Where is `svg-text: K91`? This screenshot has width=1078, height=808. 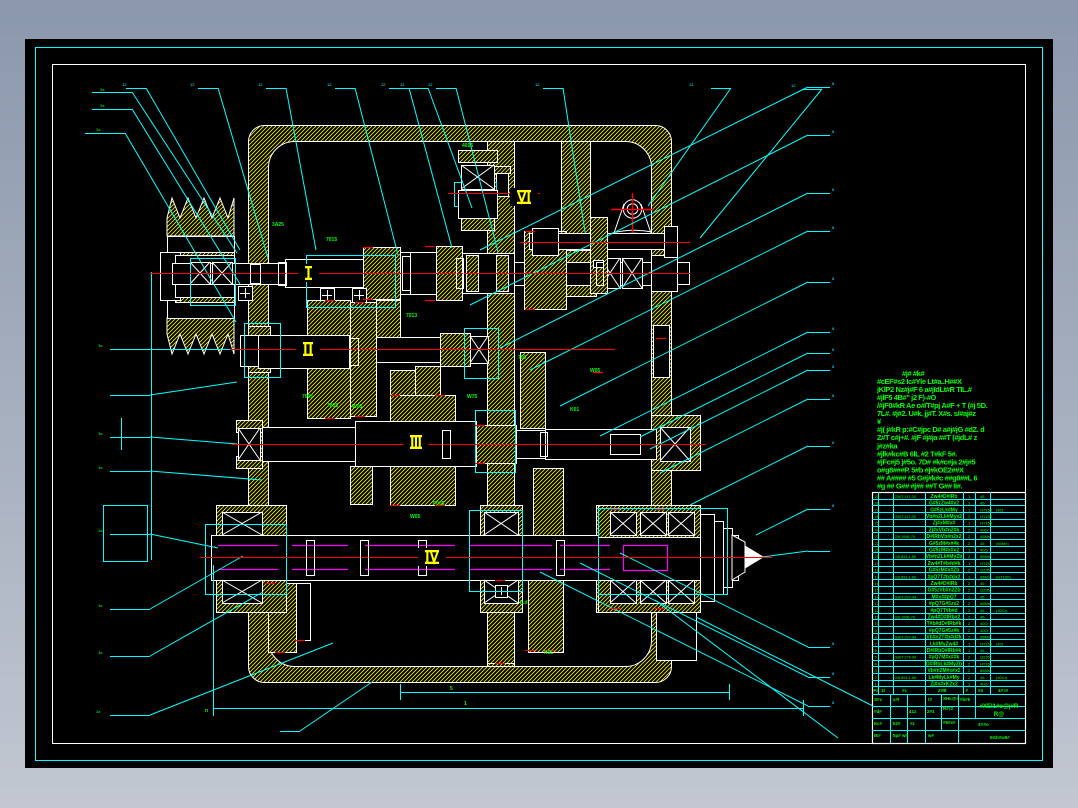 svg-text: K91 is located at coordinates (548, 653).